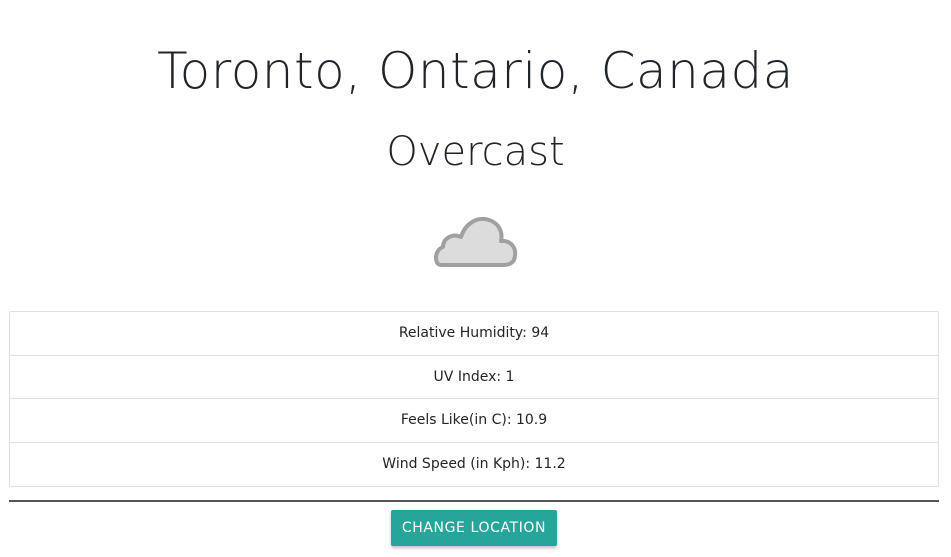 The height and width of the screenshot is (557, 951). Describe the element at coordinates (474, 528) in the screenshot. I see `change-location-button: Change Location` at that location.